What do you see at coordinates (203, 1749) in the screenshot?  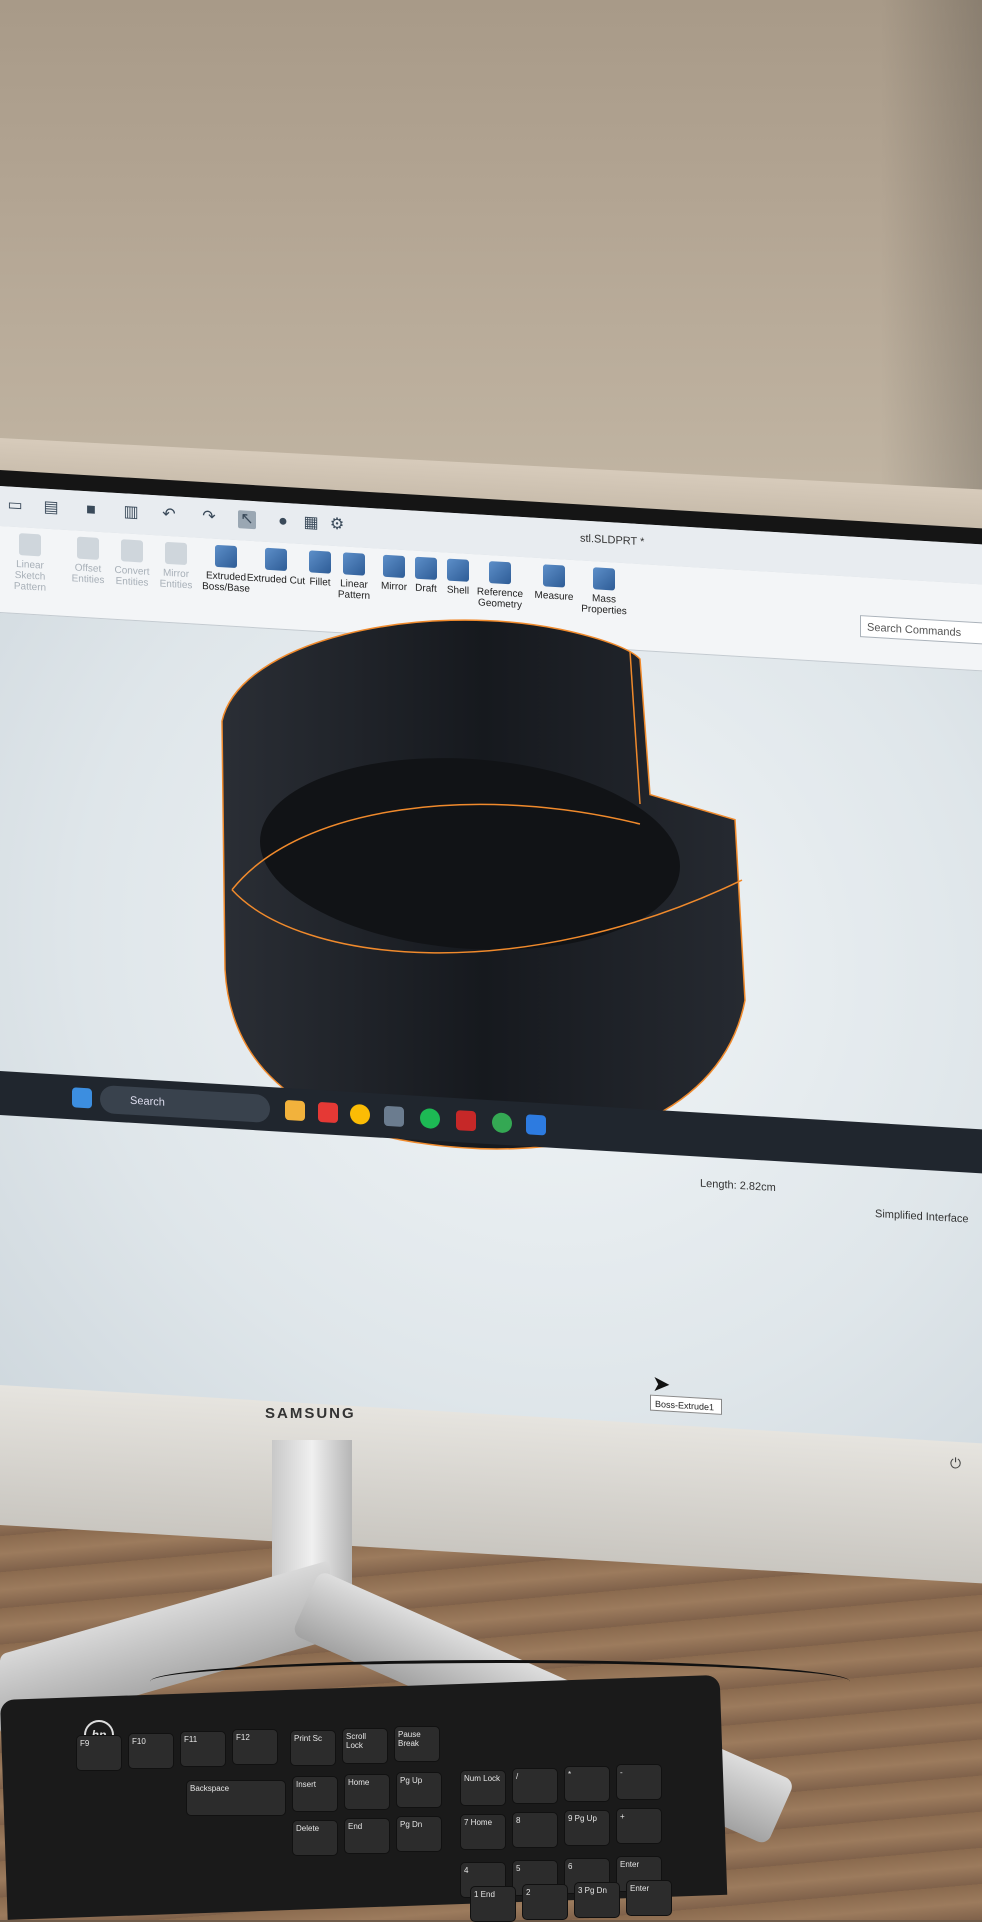 I see `keyboard-key: F11` at bounding box center [203, 1749].